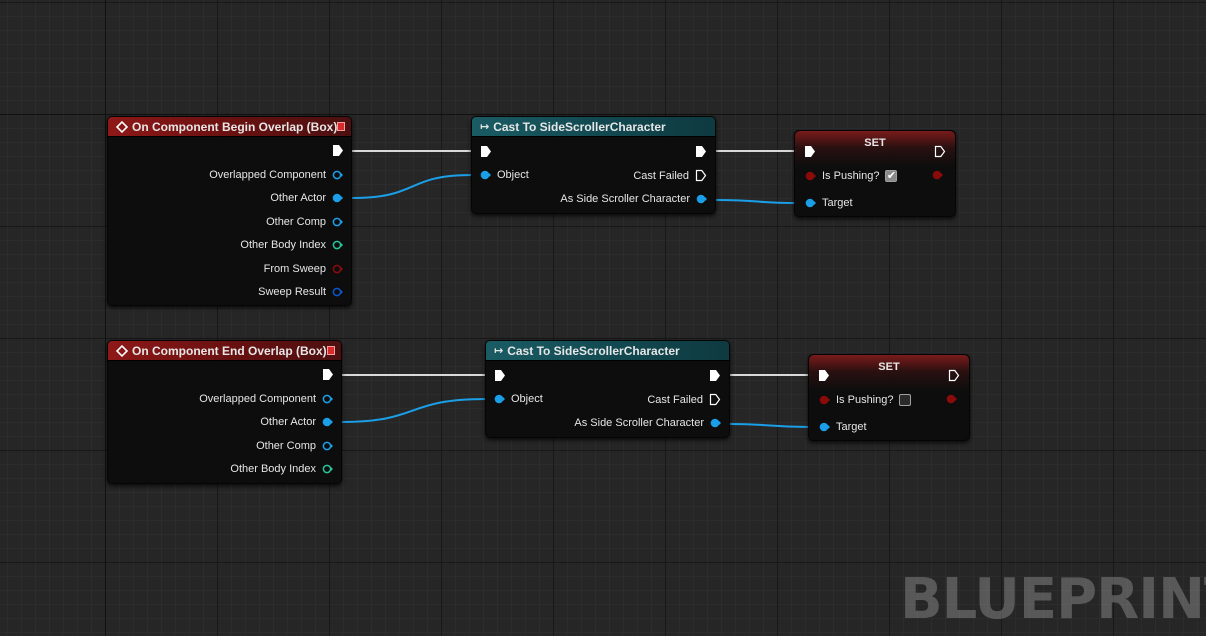 The width and height of the screenshot is (1206, 636). I want to click on is-pushing-checkbox: ✔, so click(891, 176).